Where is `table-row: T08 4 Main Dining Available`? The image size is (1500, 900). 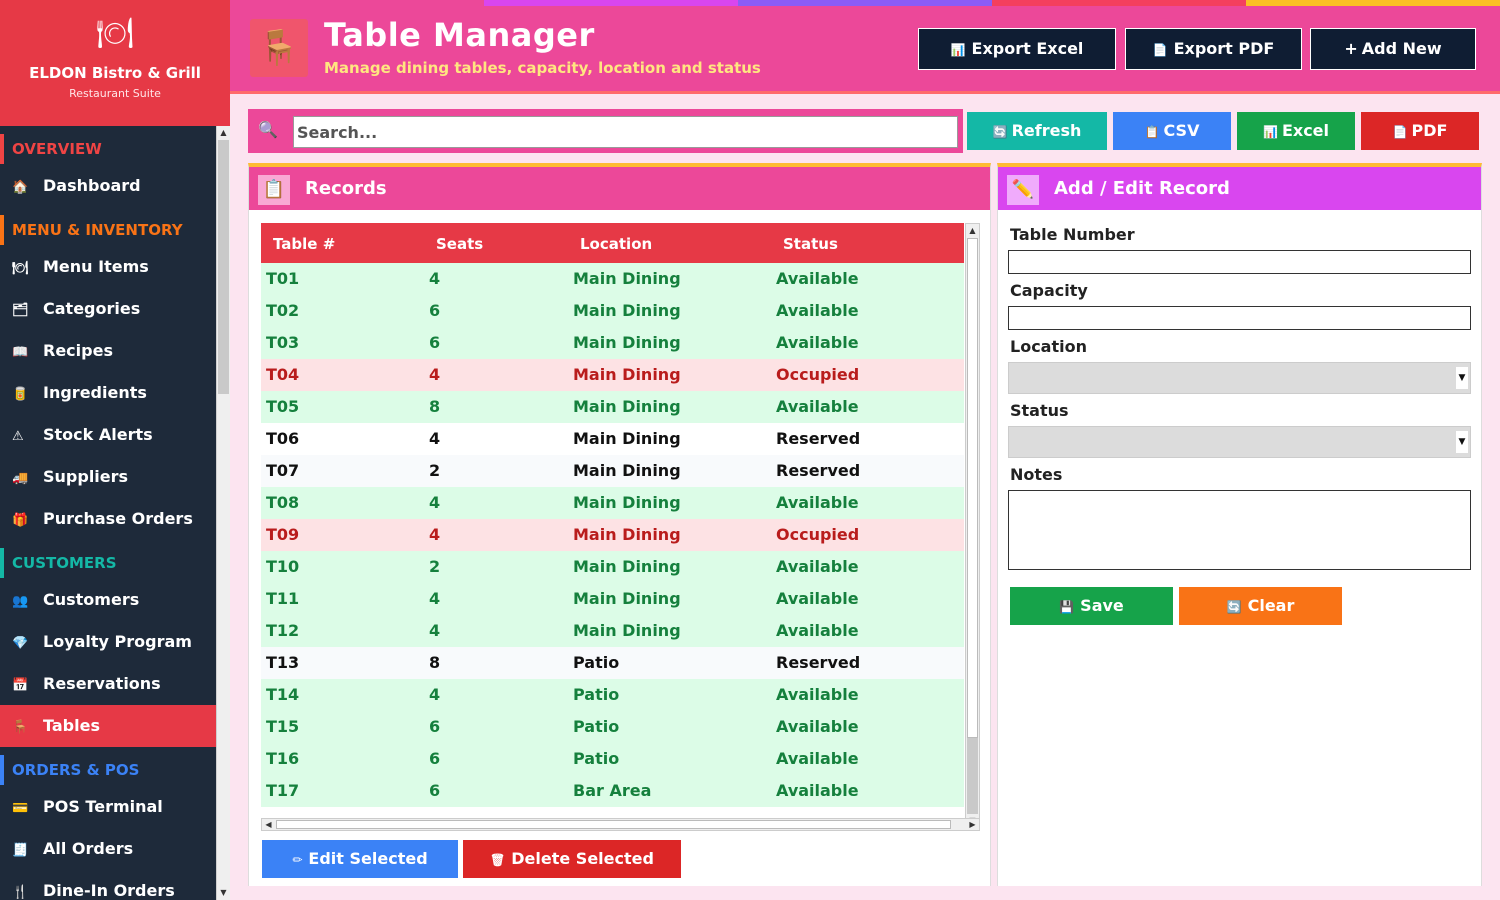
table-row: T08 4 Main Dining Available is located at coordinates (612, 503).